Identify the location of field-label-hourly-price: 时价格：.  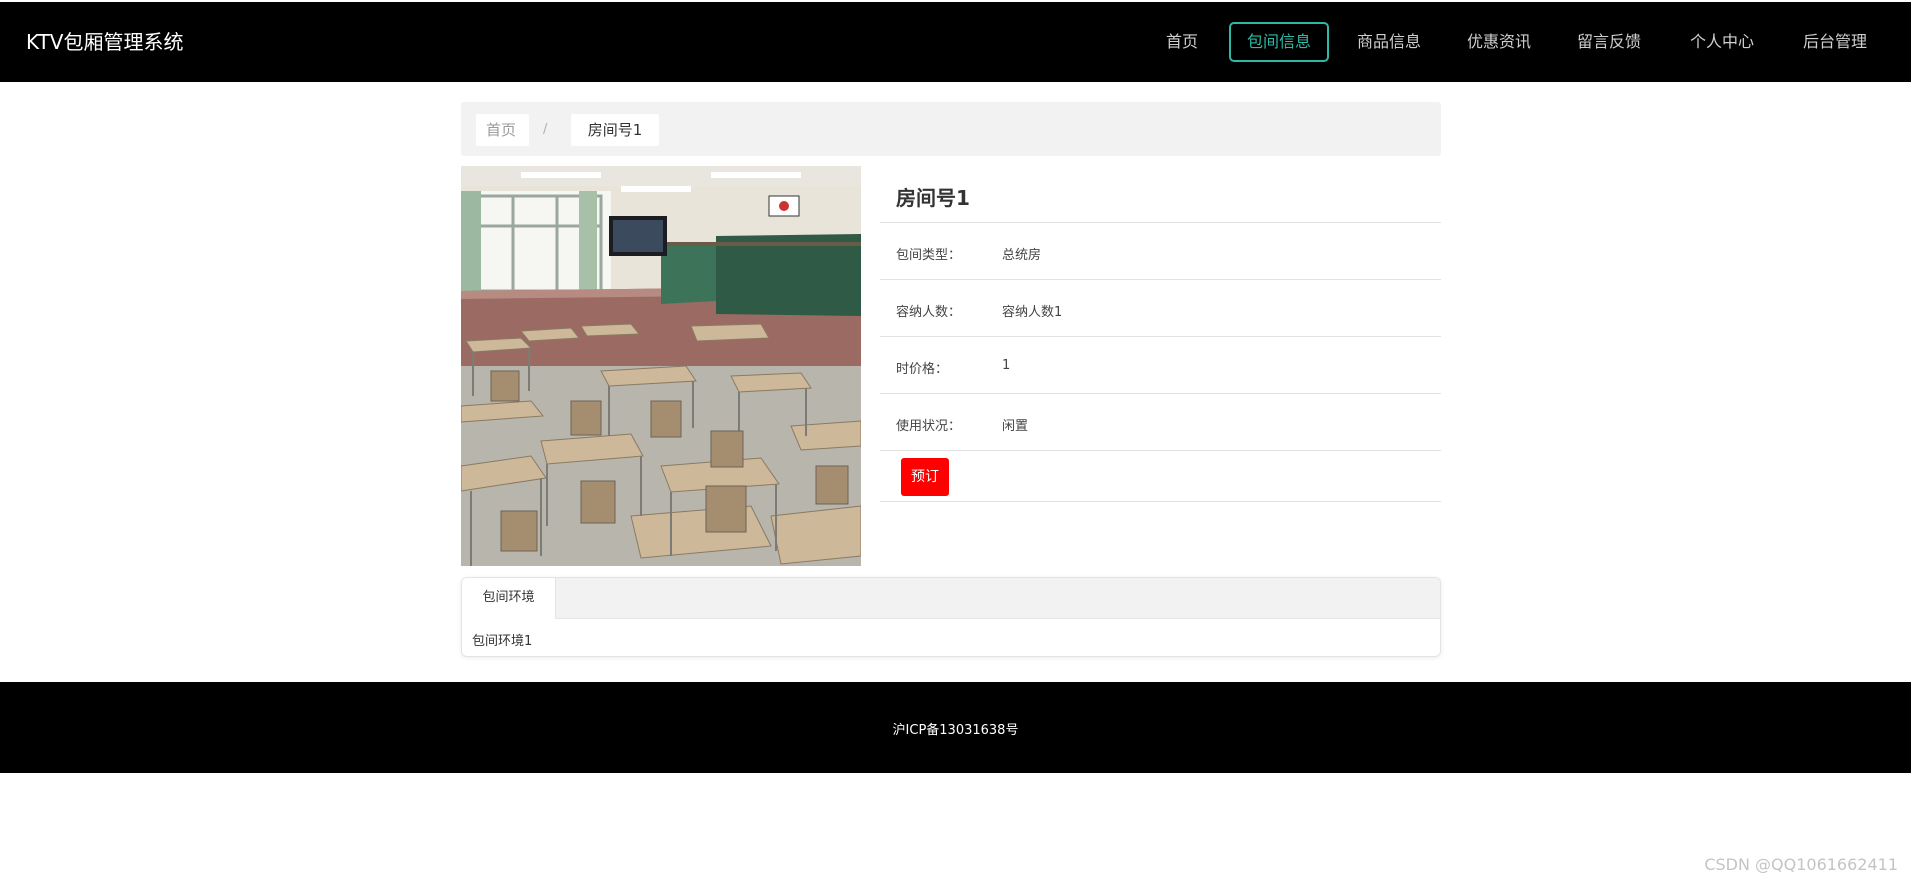
(922, 369).